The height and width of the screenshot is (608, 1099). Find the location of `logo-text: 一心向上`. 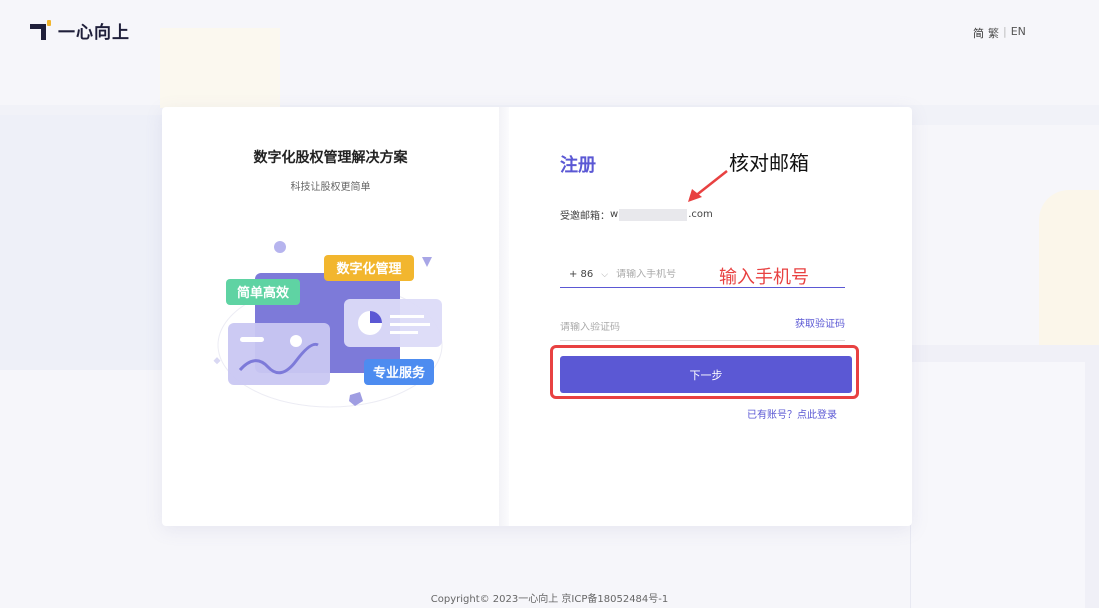

logo-text: 一心向上 is located at coordinates (94, 33).